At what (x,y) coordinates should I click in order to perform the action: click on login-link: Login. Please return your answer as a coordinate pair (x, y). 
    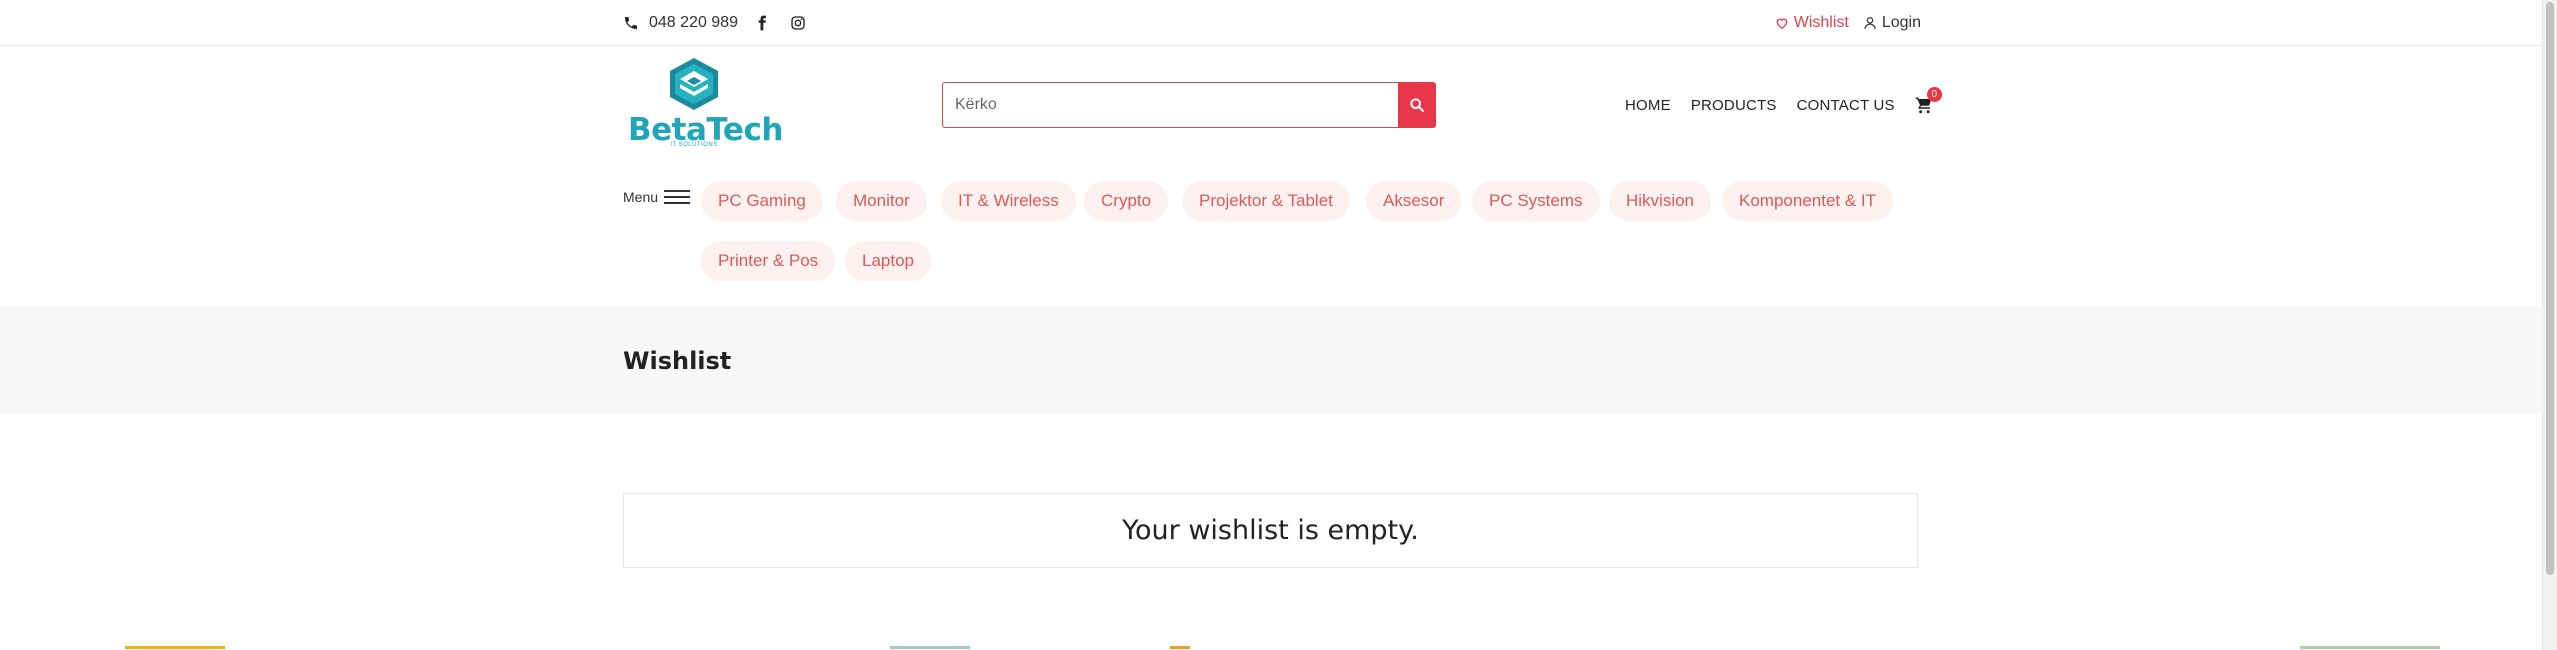
    Looking at the image, I should click on (1892, 23).